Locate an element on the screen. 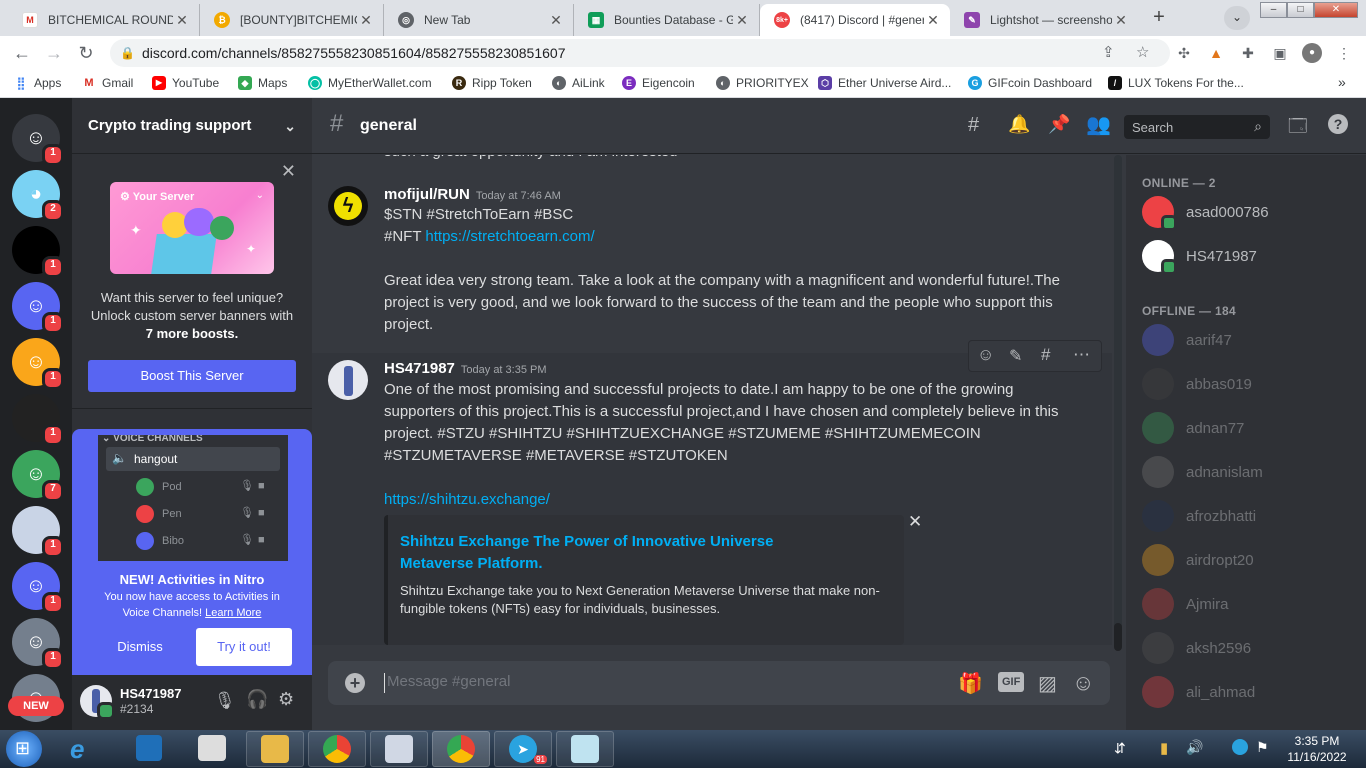 This screenshot has width=1366, height=768. bookmark-priorityex: ◐ PRIORITYEX is located at coordinates (762, 83).